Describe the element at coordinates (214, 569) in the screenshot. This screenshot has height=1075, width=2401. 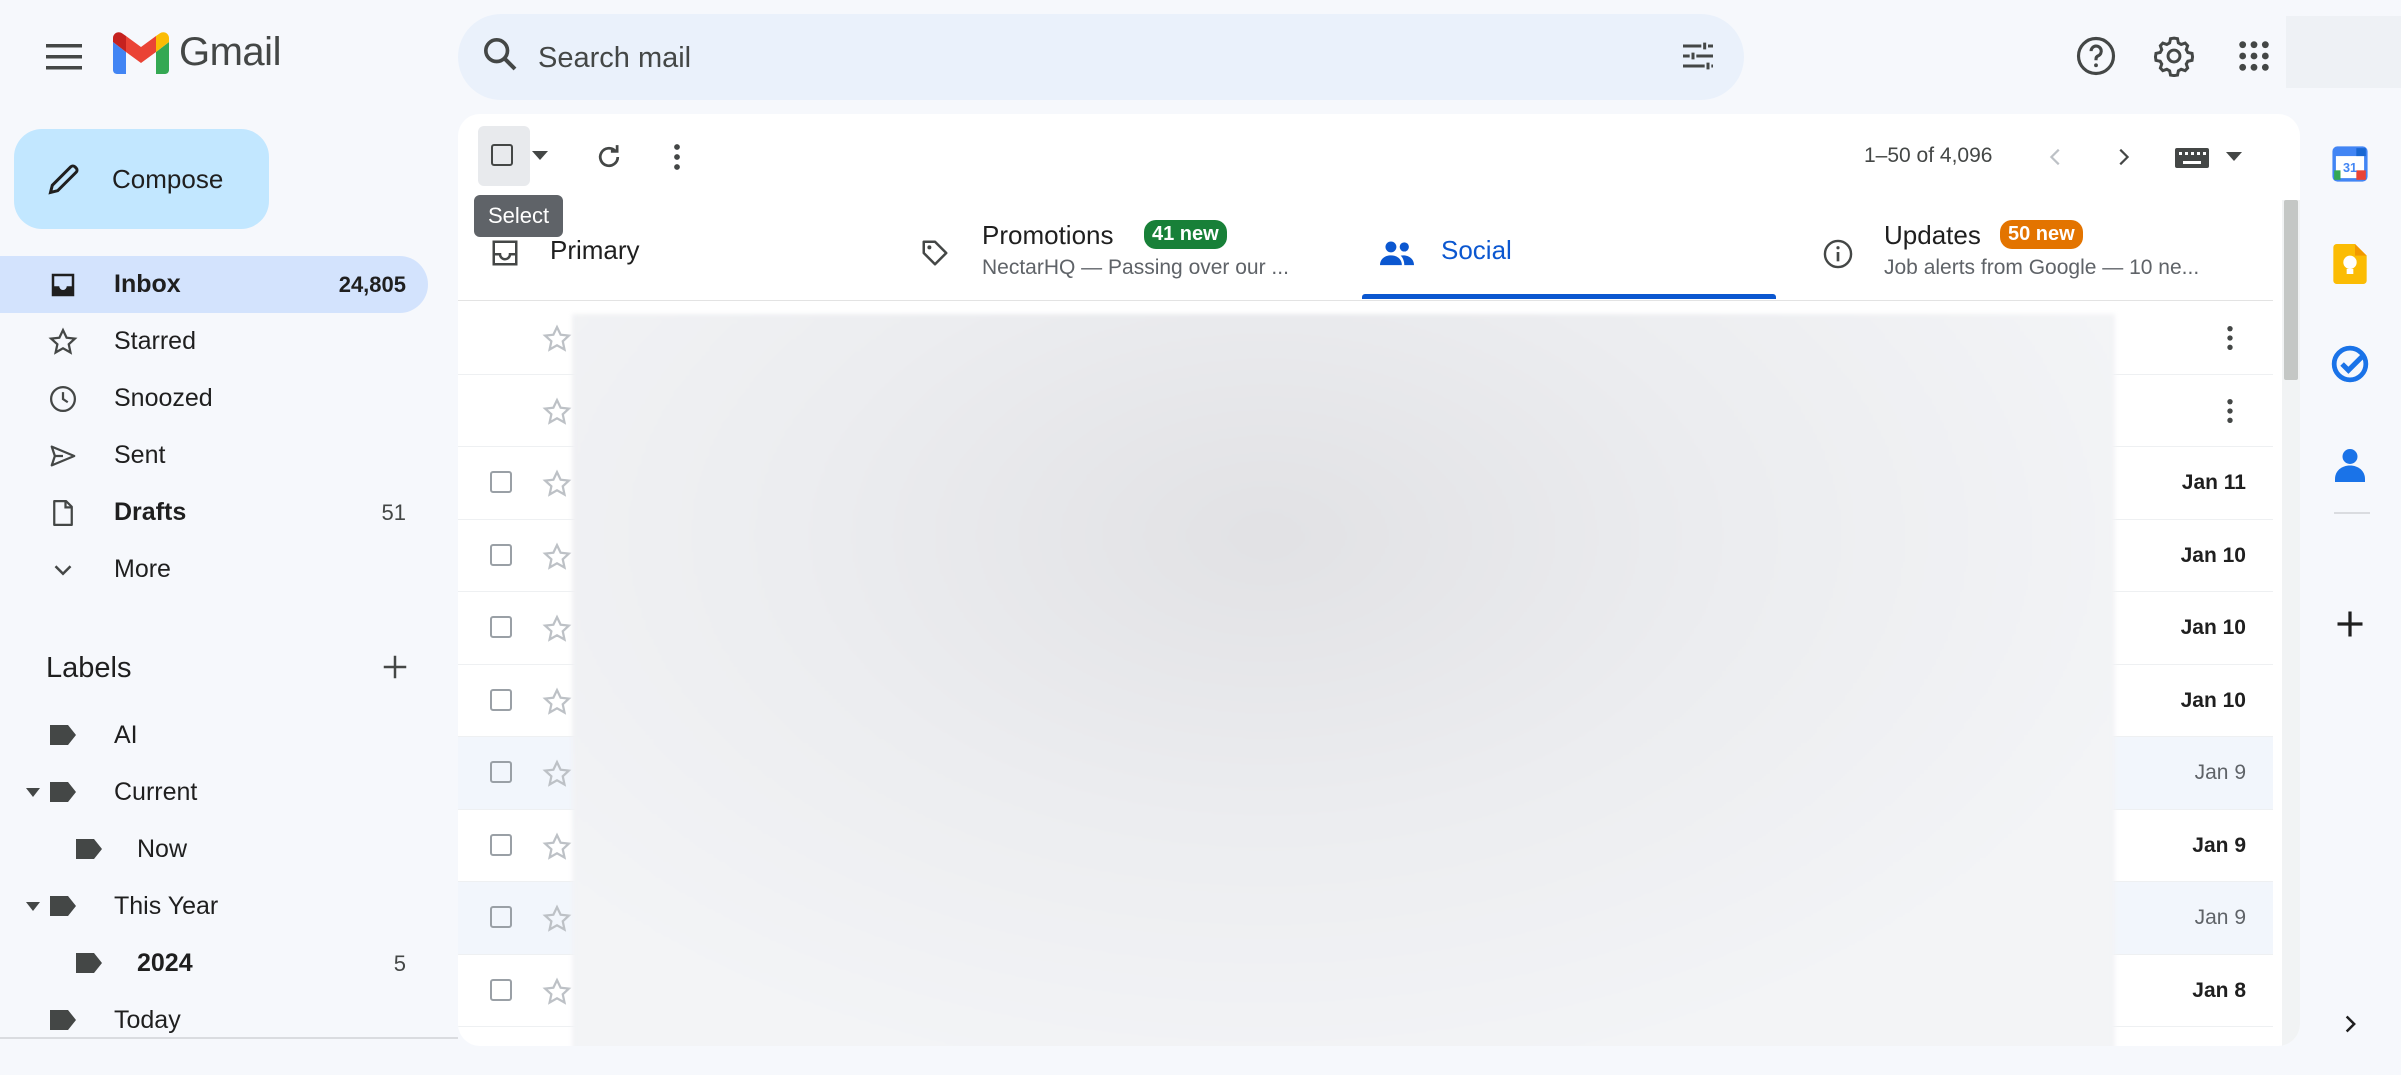
I see `sidebar-item-more: More` at that location.